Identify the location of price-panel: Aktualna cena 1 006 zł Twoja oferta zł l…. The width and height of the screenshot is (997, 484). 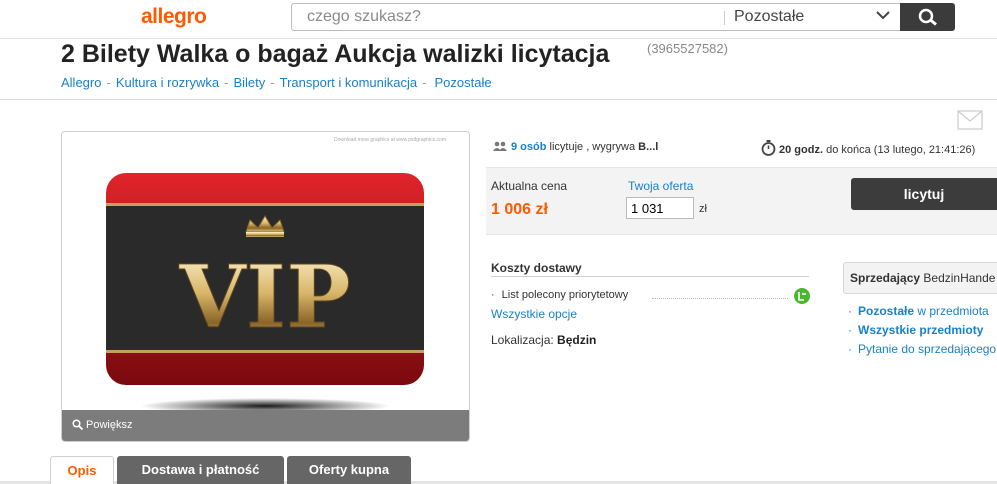
(741, 201).